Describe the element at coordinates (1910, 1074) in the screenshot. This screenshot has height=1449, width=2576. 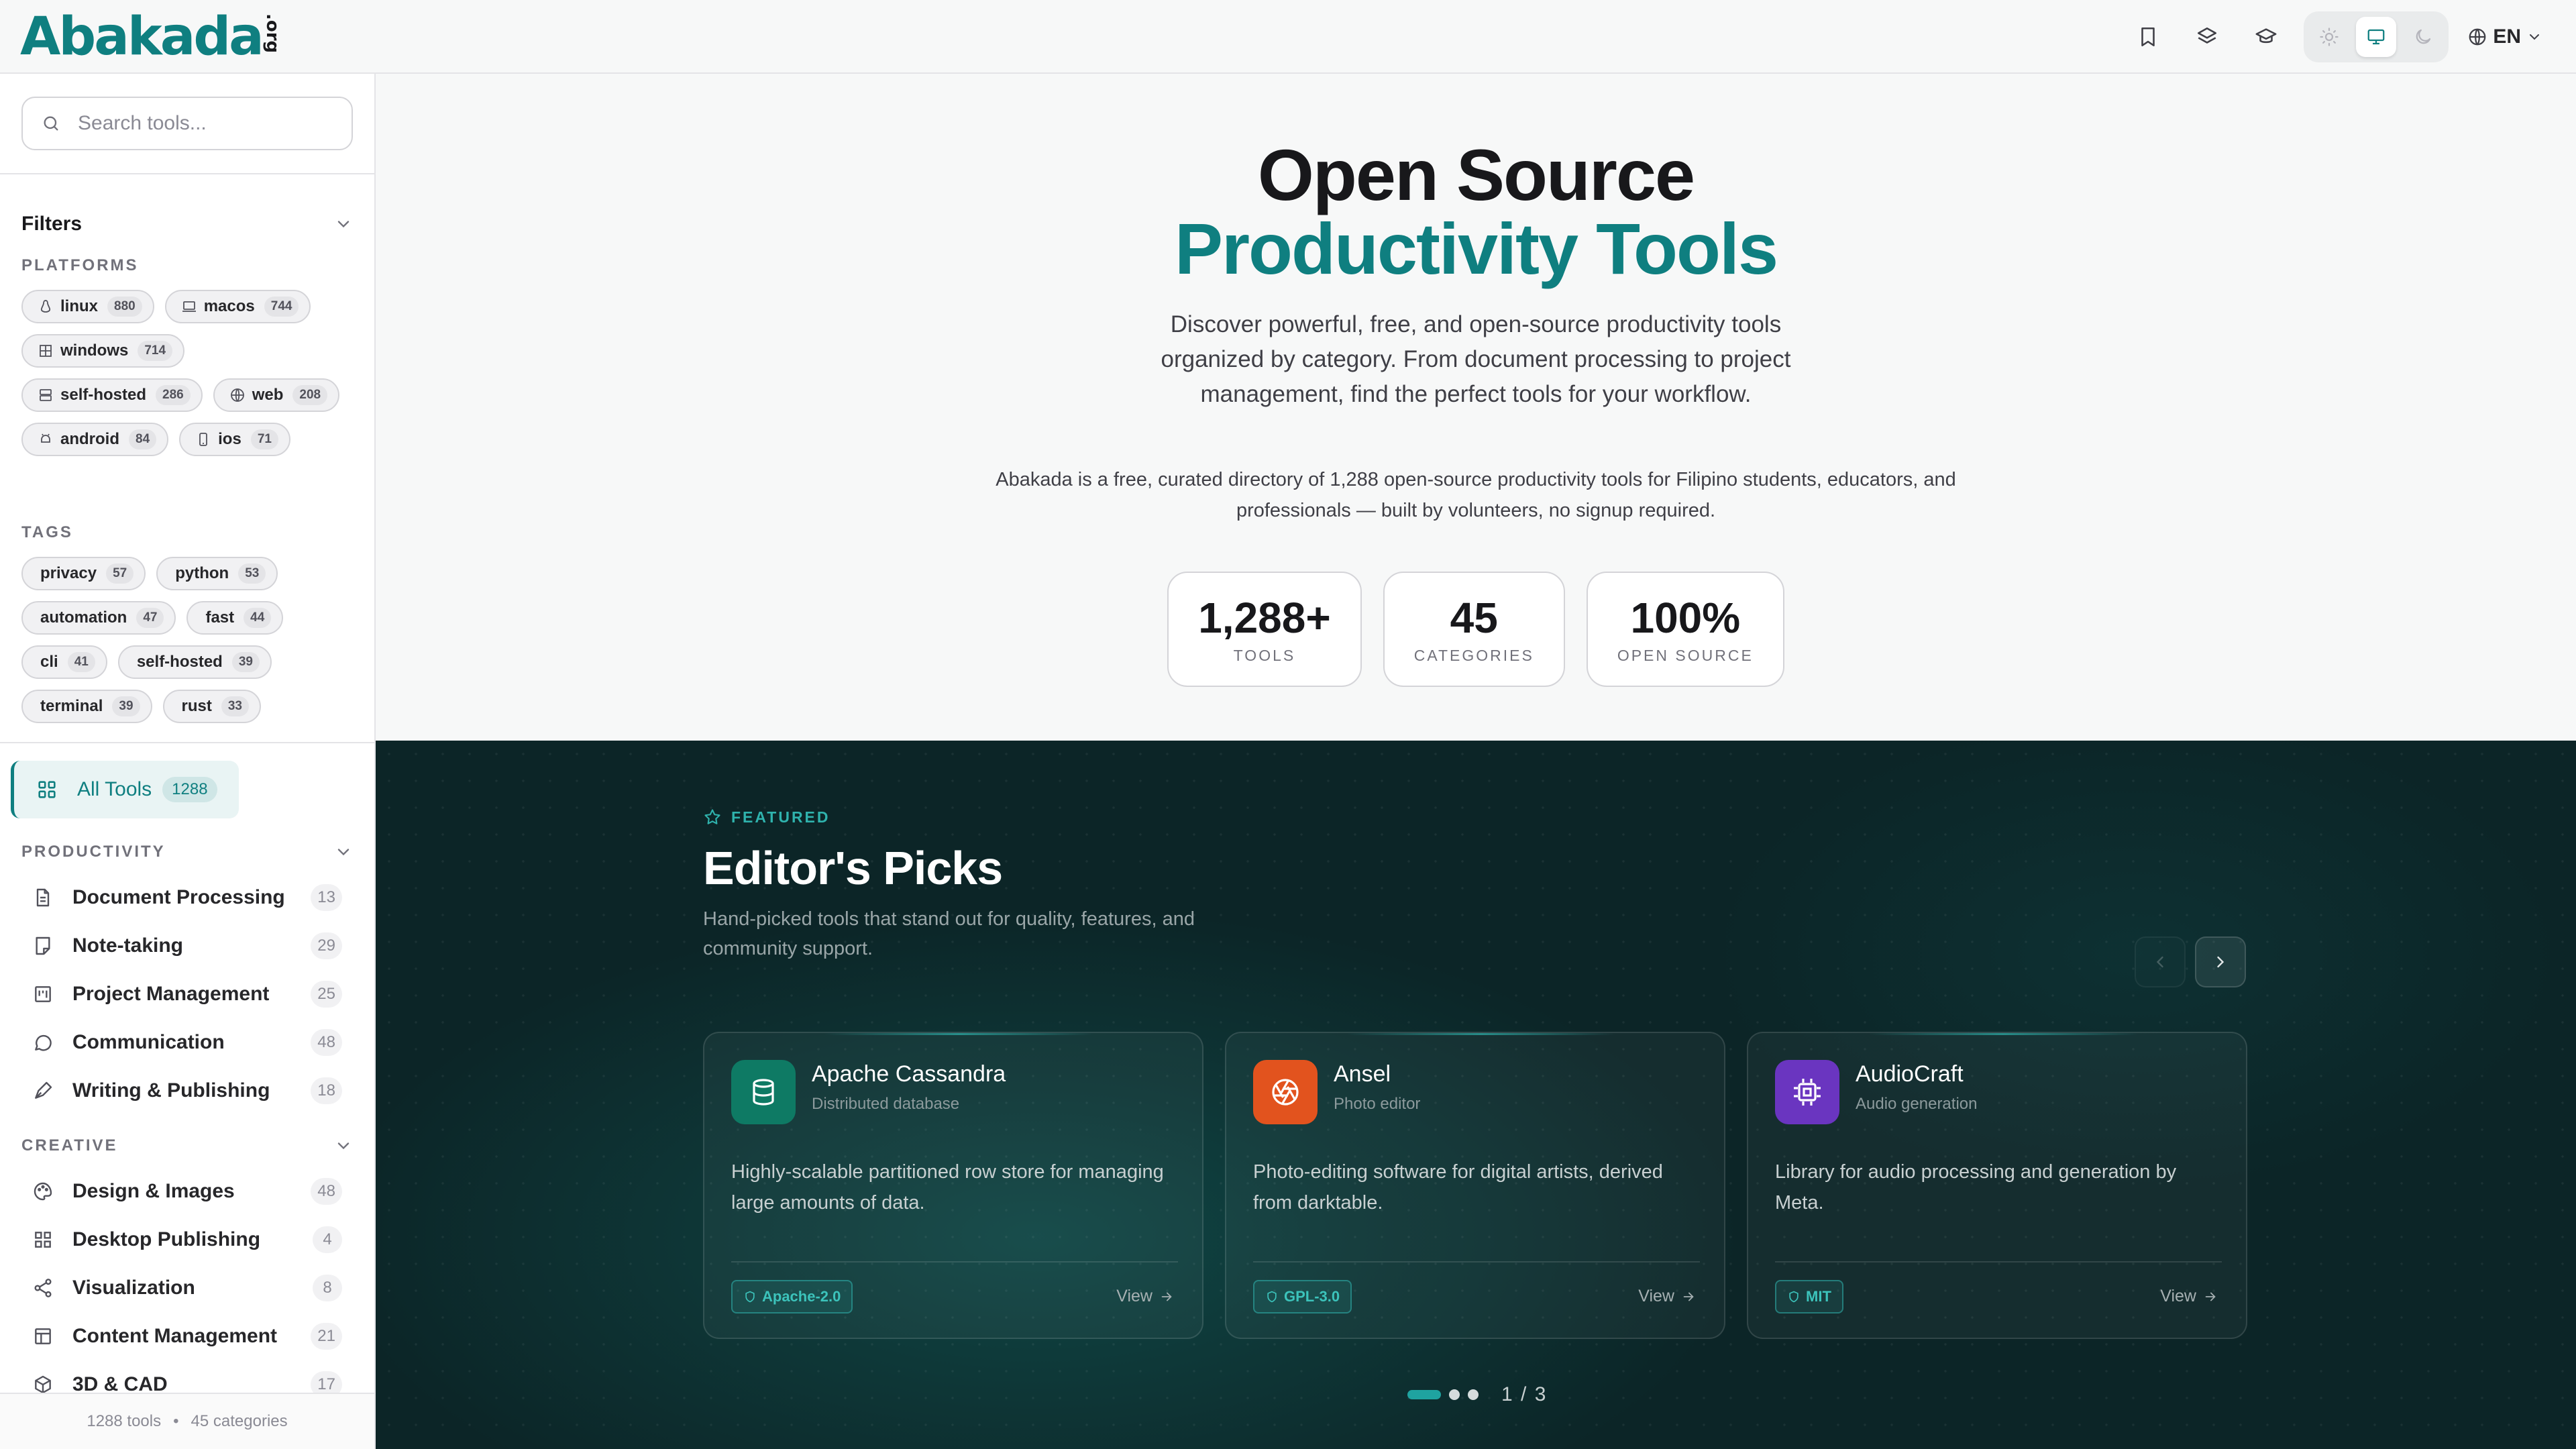
I see `tool-name: AudioCraft` at that location.